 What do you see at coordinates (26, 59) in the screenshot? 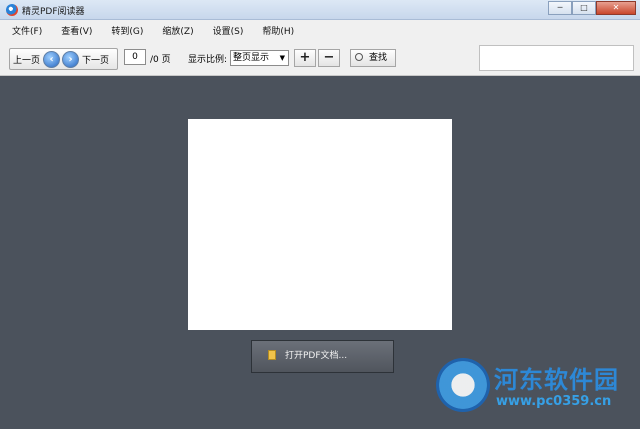
I see `prev-page-button: 上一页` at bounding box center [26, 59].